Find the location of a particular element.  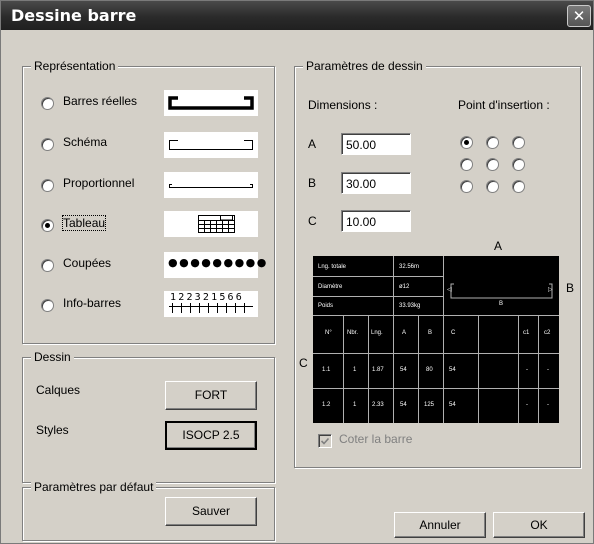

save-button: Sauver is located at coordinates (211, 511).